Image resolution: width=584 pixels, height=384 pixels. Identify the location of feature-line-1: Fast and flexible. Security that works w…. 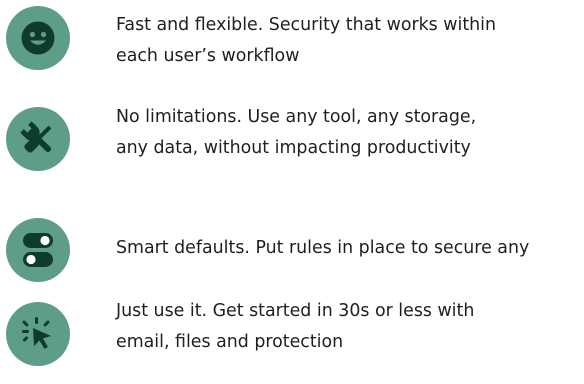
(306, 25).